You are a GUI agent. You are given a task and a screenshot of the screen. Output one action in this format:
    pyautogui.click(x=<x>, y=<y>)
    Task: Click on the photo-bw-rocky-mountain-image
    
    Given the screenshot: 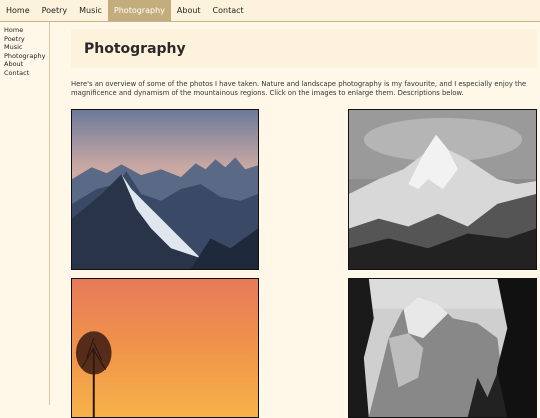 What is the action you would take?
    pyautogui.click(x=442, y=348)
    